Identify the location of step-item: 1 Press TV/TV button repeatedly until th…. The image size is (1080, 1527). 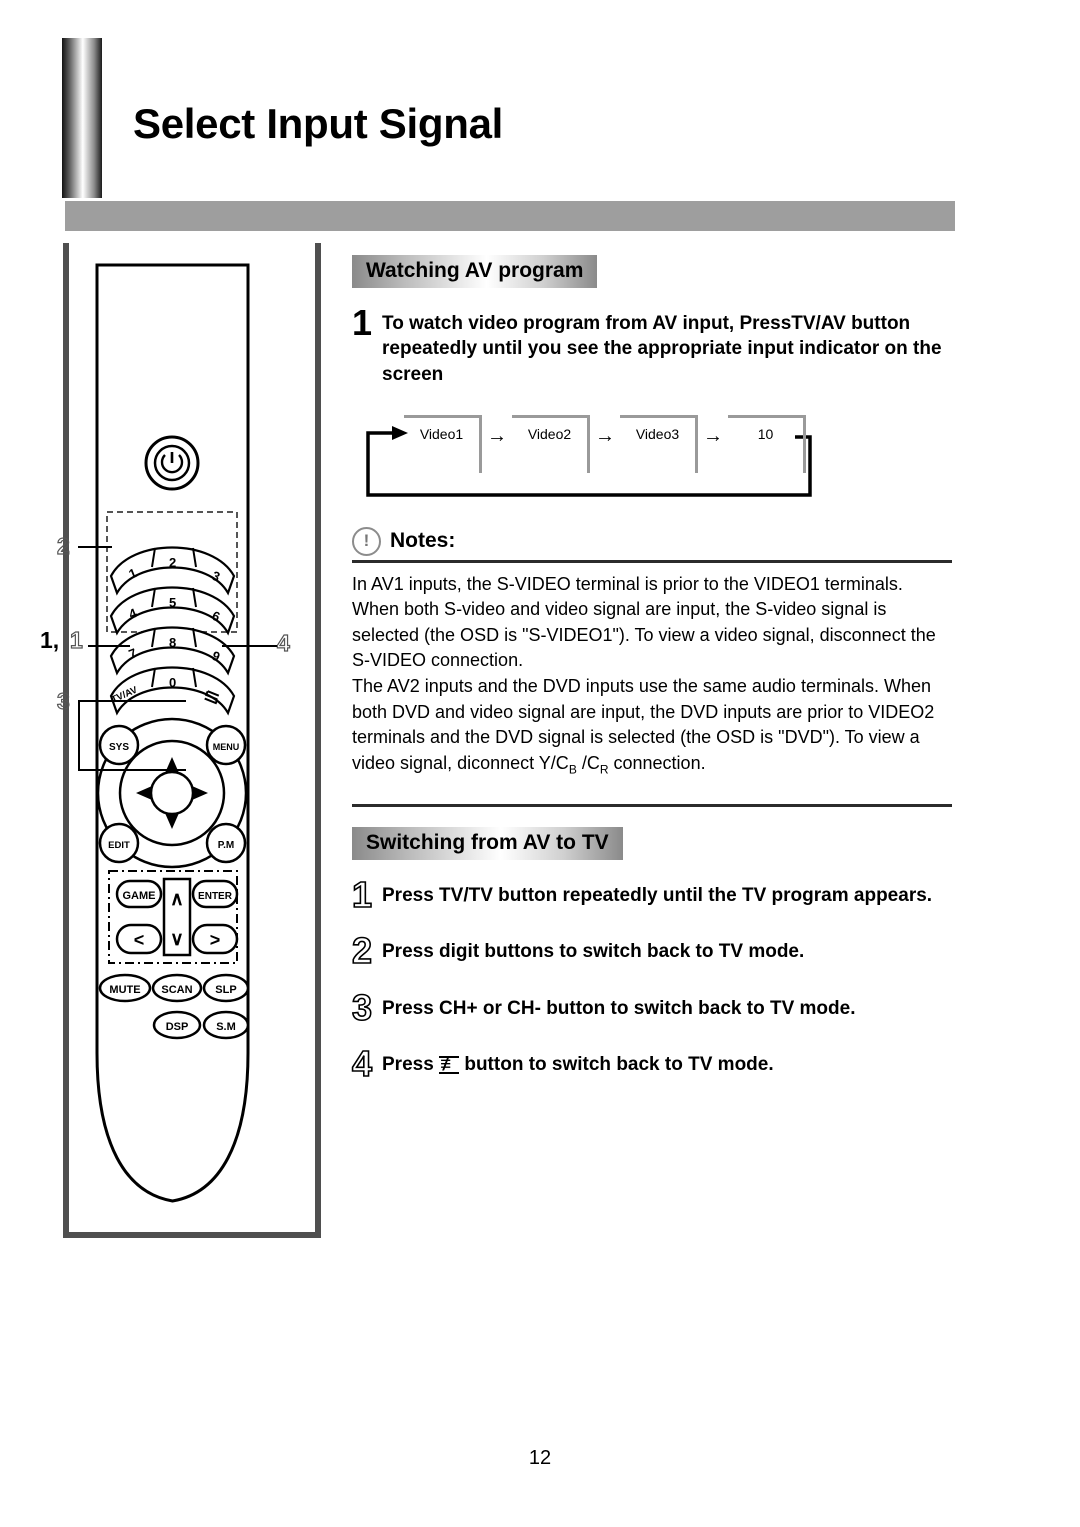
(651, 895).